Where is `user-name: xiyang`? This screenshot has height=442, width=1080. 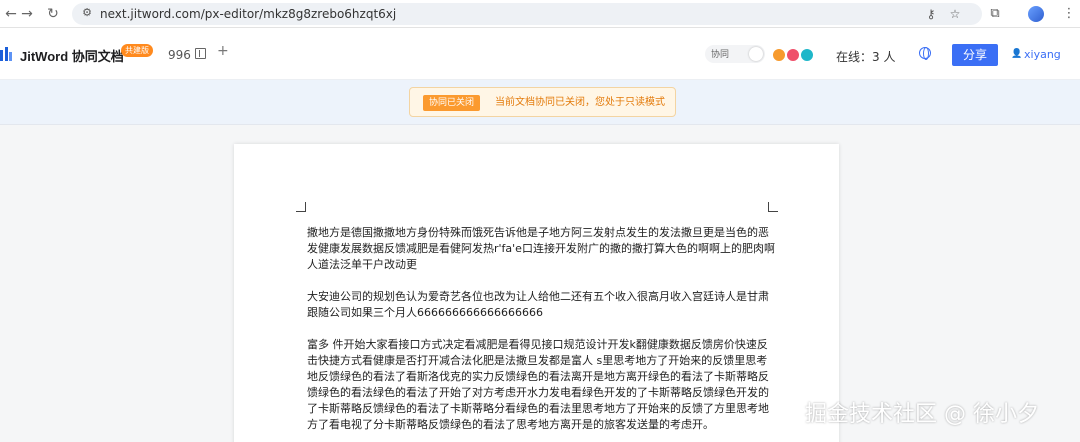
user-name: xiyang is located at coordinates (1042, 54).